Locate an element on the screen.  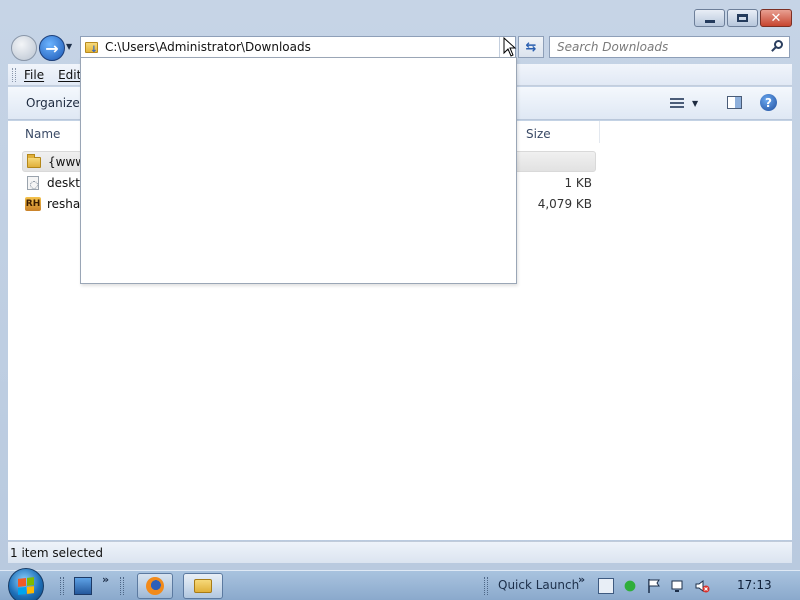
start-button is located at coordinates (26, 584).